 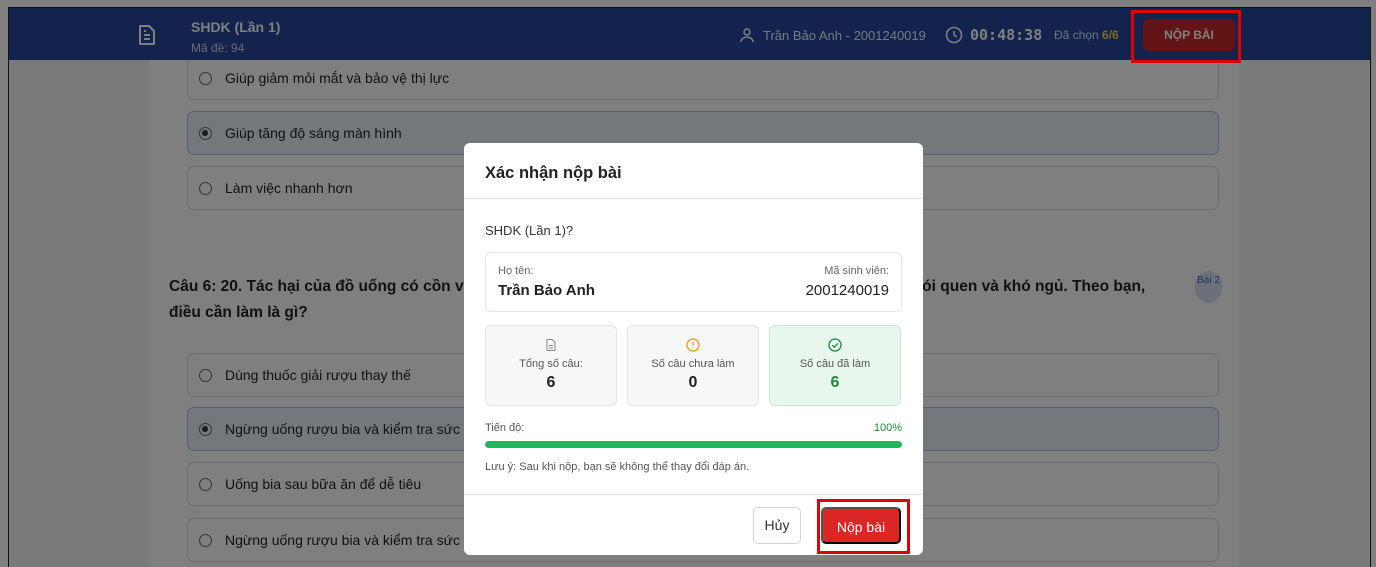 I want to click on cancel-button: Hủy, so click(x=777, y=525).